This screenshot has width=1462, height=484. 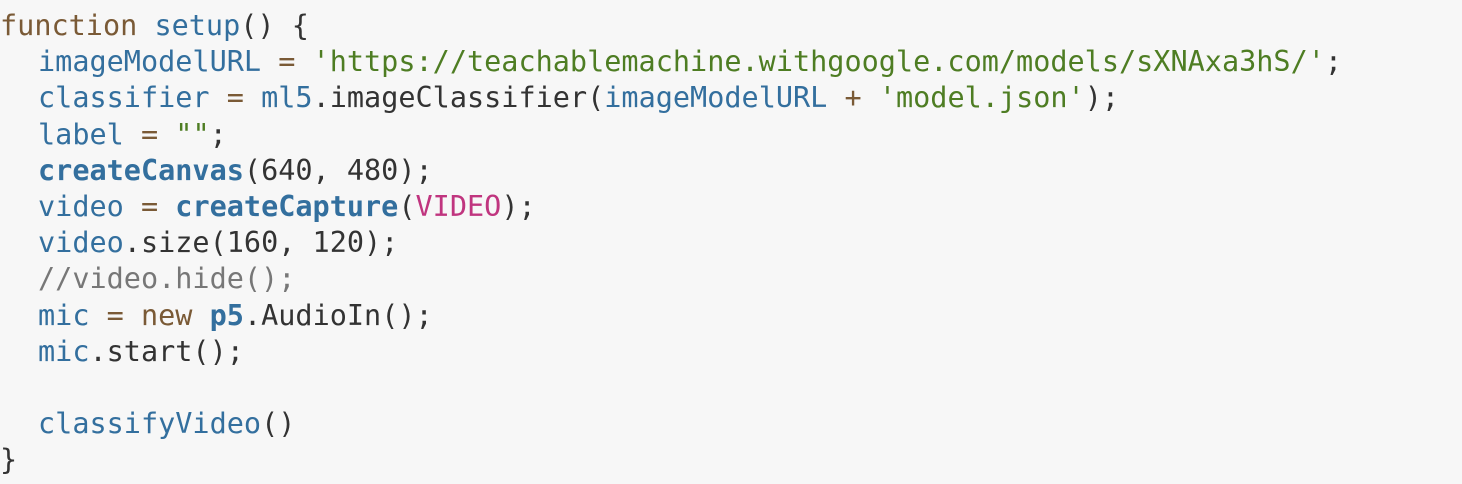 What do you see at coordinates (124, 98) in the screenshot?
I see `code-token: classifier` at bounding box center [124, 98].